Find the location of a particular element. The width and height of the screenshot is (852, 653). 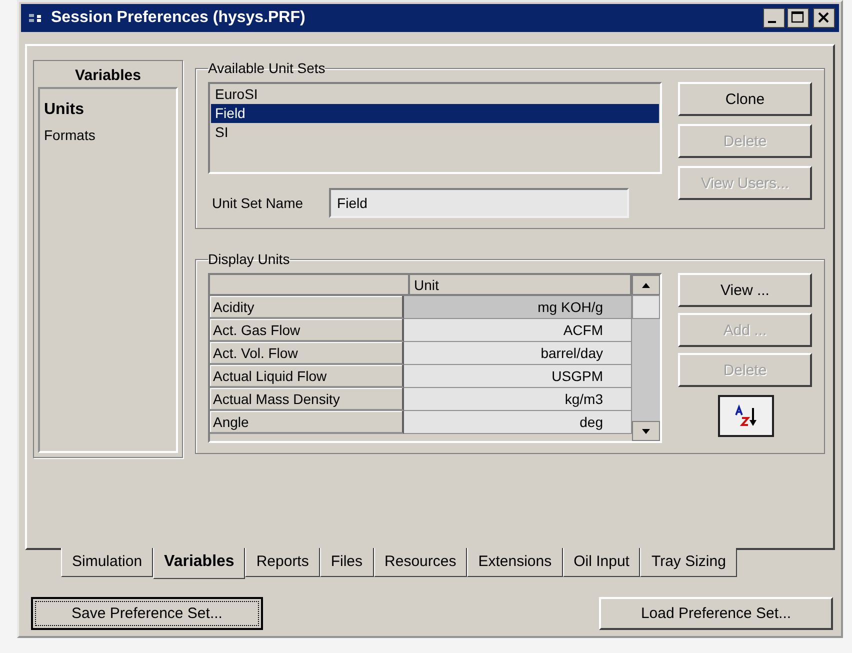

sort-az-icon is located at coordinates (746, 416).